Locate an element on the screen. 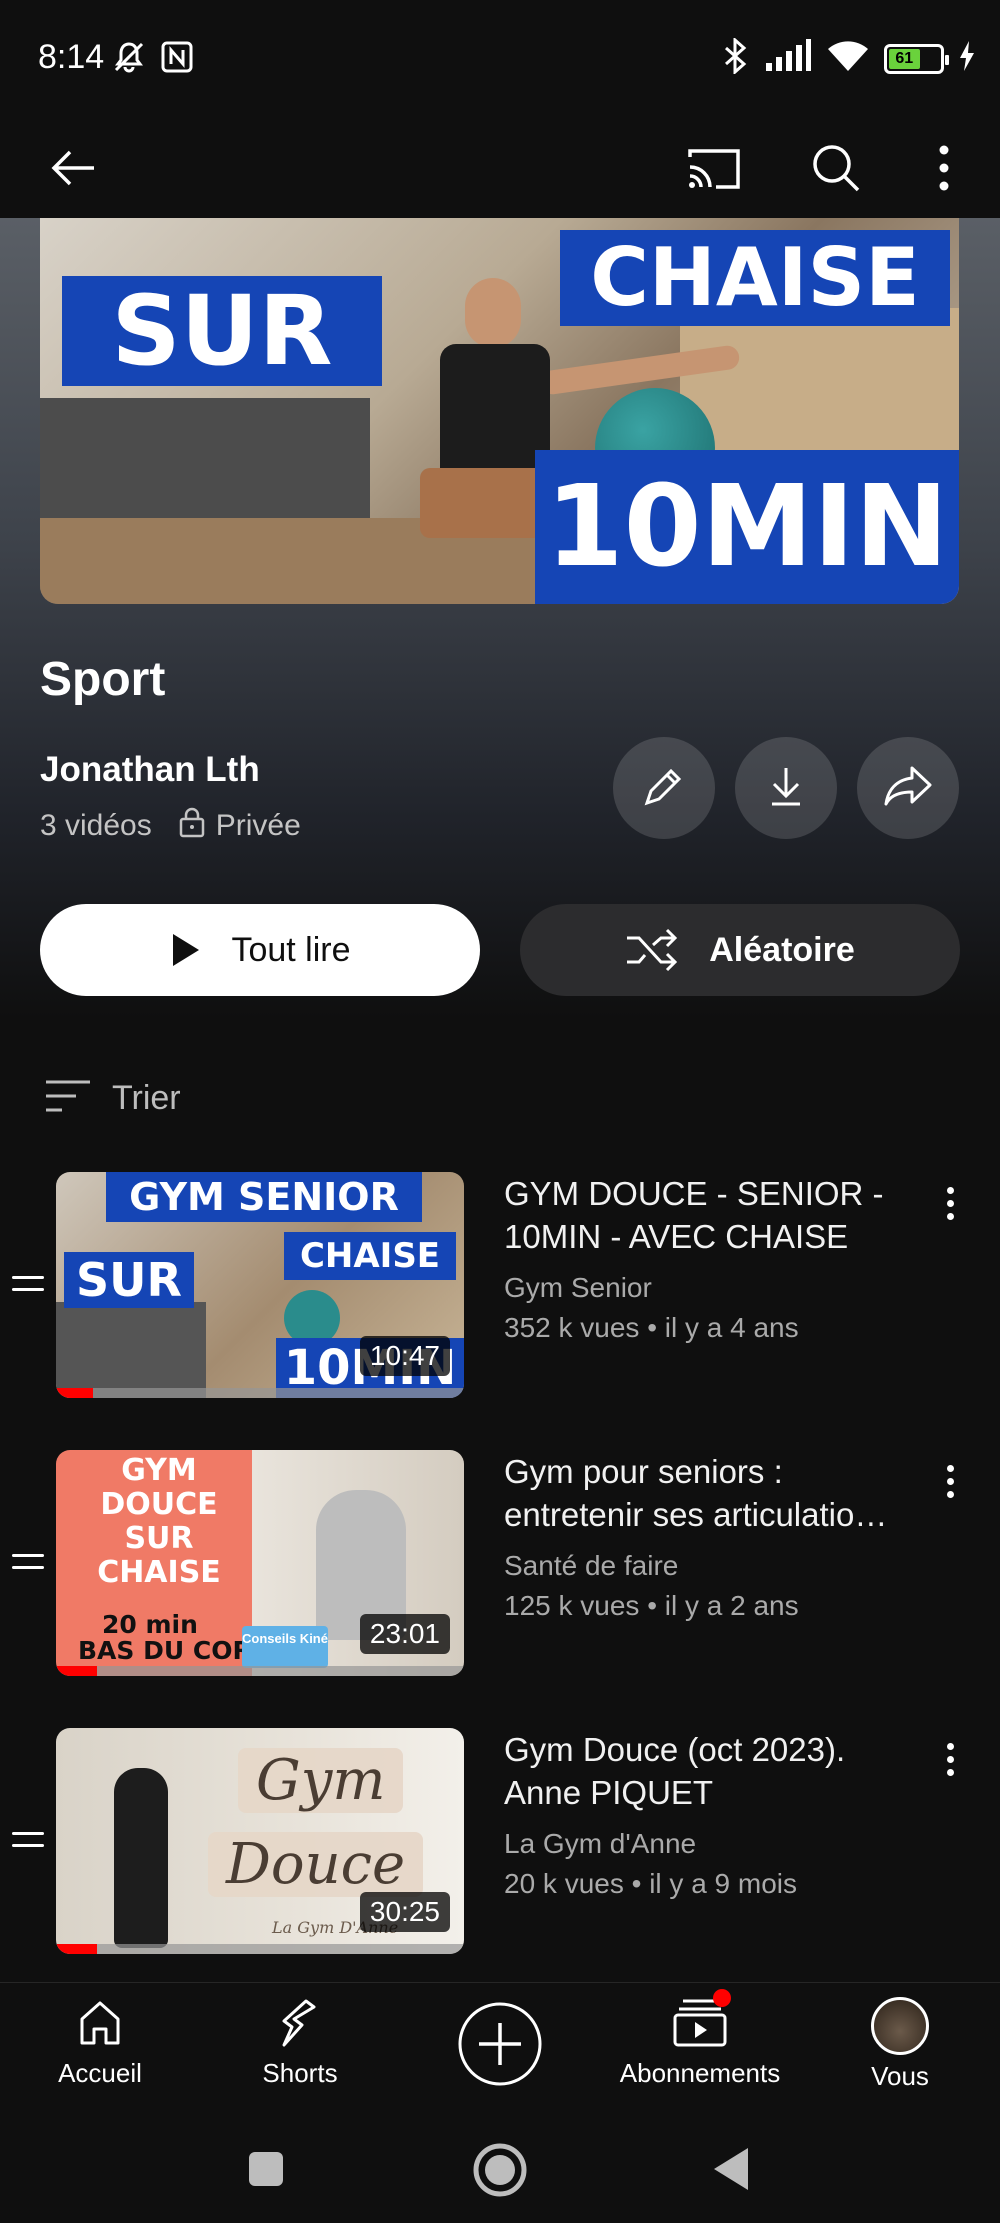  playlist-meta: 3 vidéos Privée is located at coordinates (170, 826).